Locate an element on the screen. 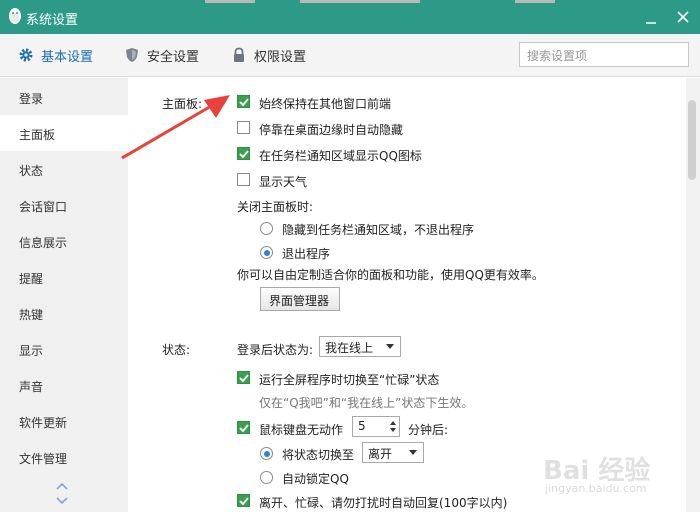 This screenshot has height=512, width=700. checkbox-tray-icon is located at coordinates (243, 153).